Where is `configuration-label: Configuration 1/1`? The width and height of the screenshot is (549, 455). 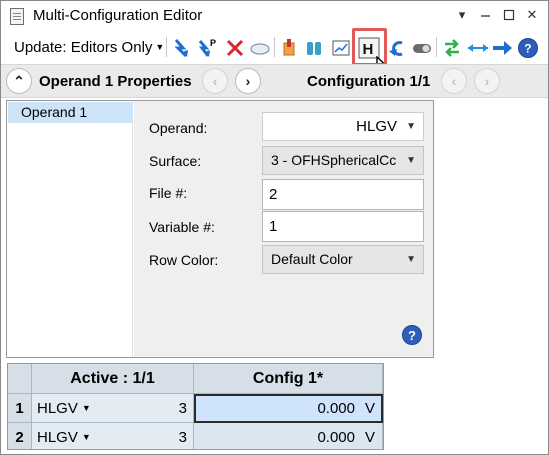 configuration-label: Configuration 1/1 is located at coordinates (369, 81).